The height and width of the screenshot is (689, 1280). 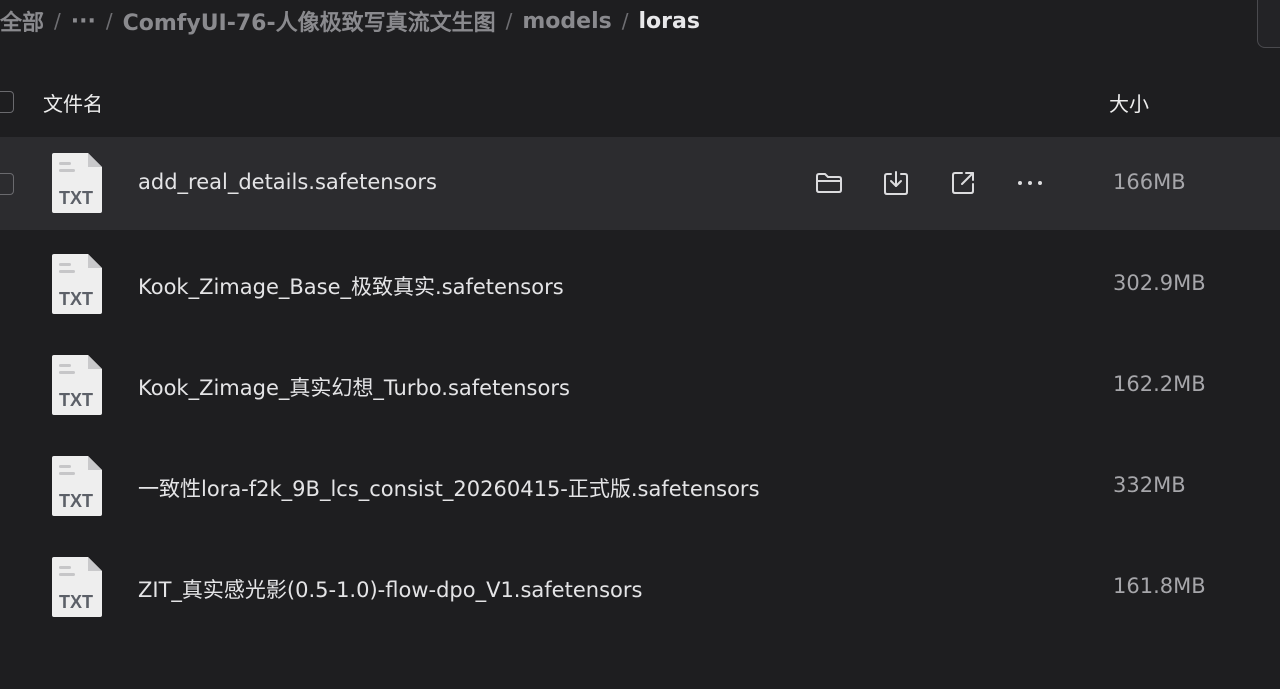 I want to click on row-actions, so click(x=929, y=183).